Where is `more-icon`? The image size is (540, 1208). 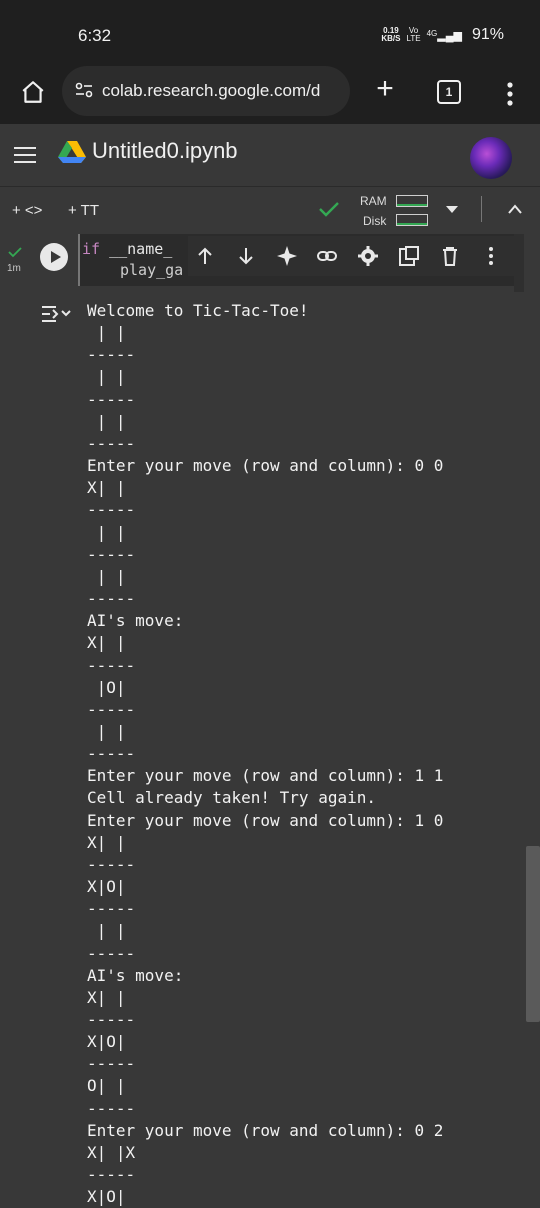 more-icon is located at coordinates (491, 256).